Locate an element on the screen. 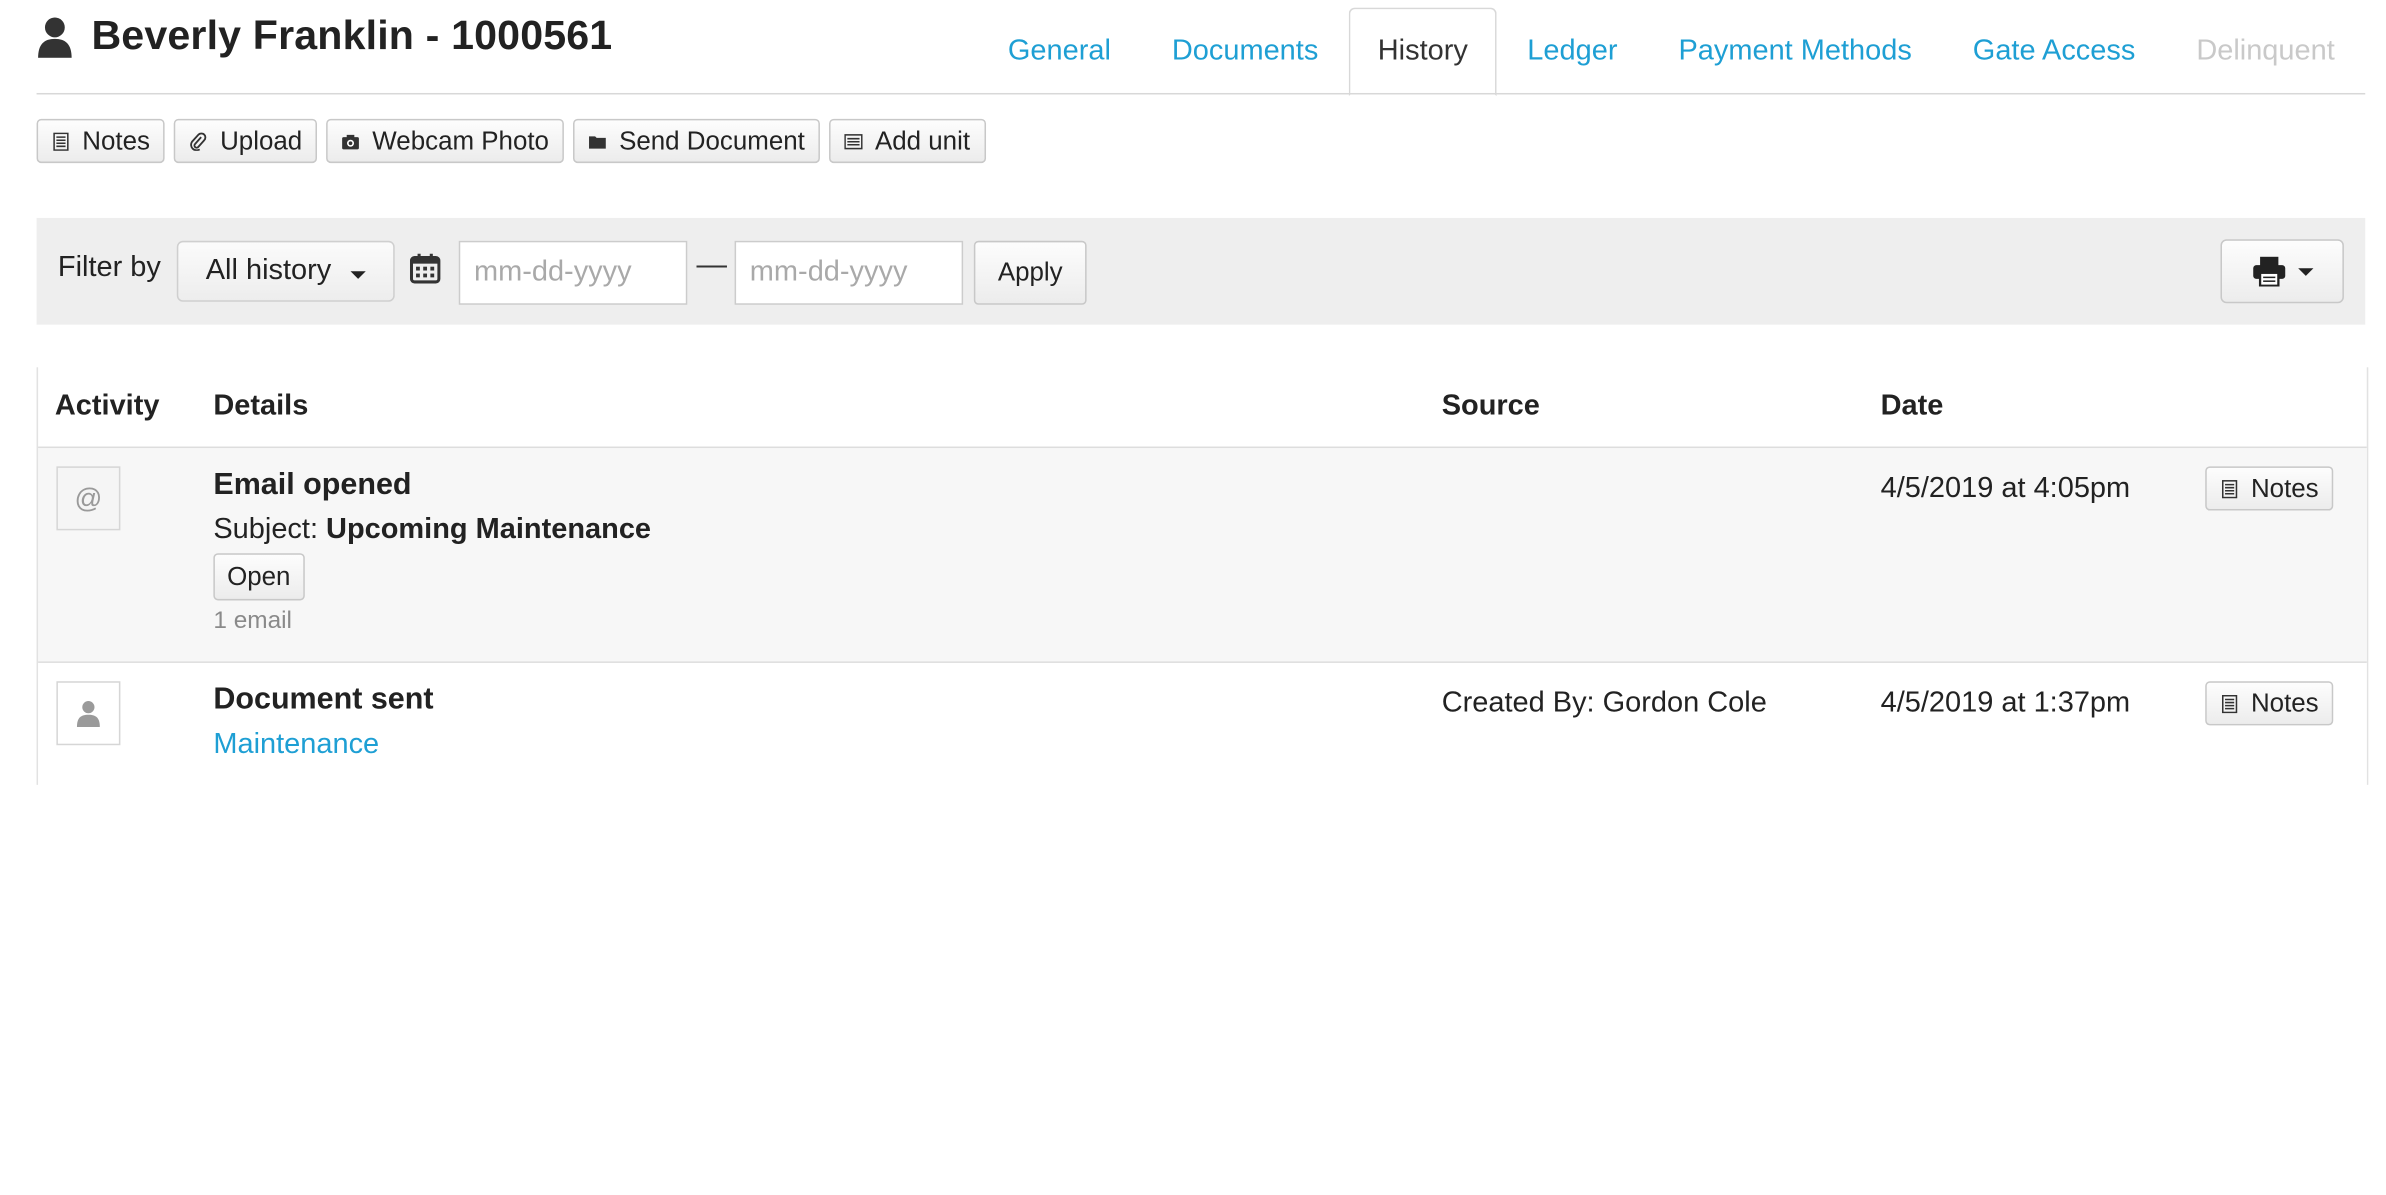 The image size is (2386, 1195). upload-button: Upload is located at coordinates (246, 141).